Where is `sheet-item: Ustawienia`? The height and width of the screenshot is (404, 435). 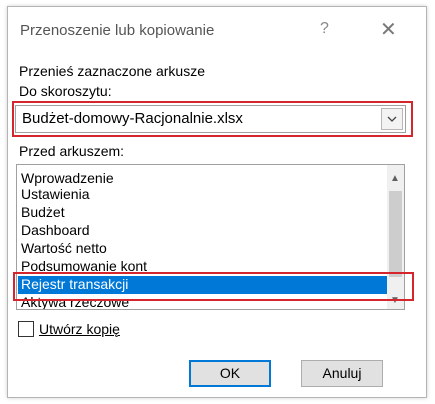 sheet-item: Ustawienia is located at coordinates (55, 194).